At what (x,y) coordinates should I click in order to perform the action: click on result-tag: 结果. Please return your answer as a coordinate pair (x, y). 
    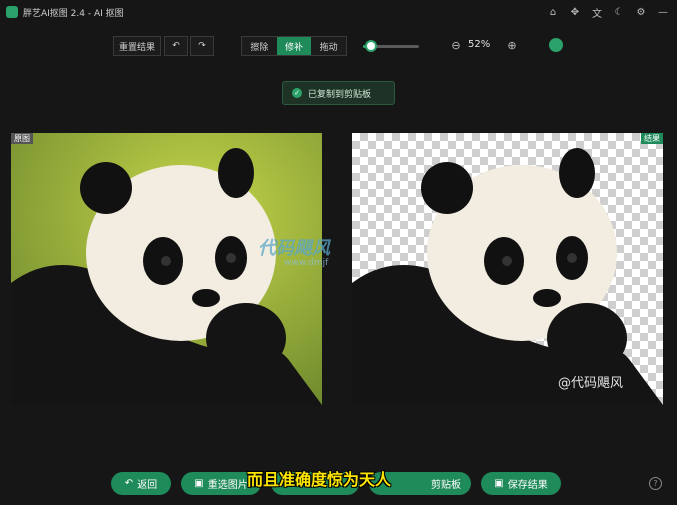
    Looking at the image, I should click on (652, 138).